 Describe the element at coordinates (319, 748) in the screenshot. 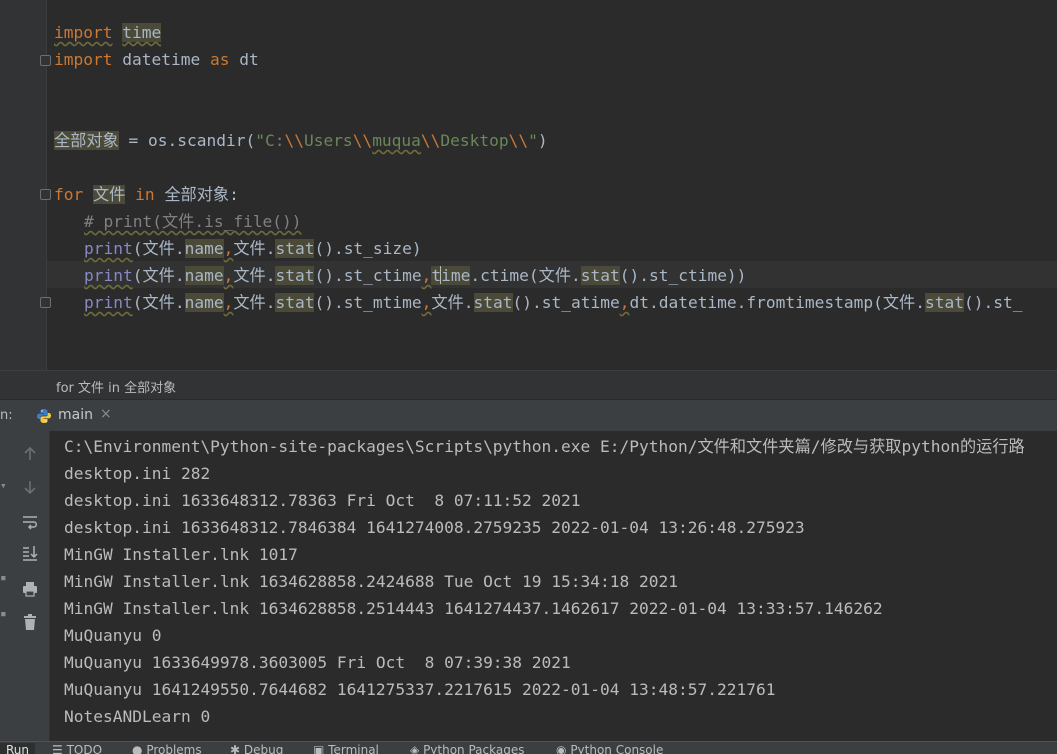

I see `terminal-icon: ▣` at that location.